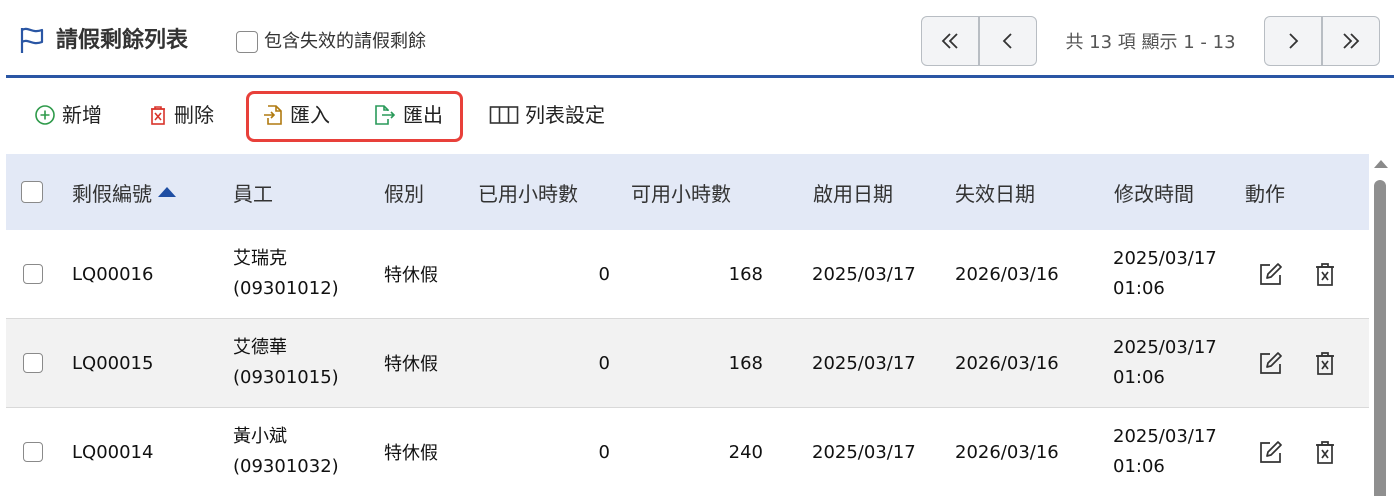  I want to click on column-header-employee: 員工, so click(253, 193).